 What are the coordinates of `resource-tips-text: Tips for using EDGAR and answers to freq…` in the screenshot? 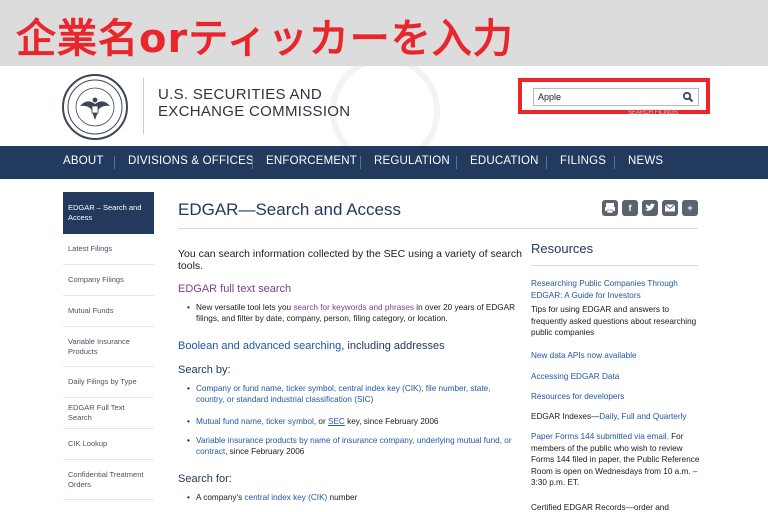 It's located at (614, 321).